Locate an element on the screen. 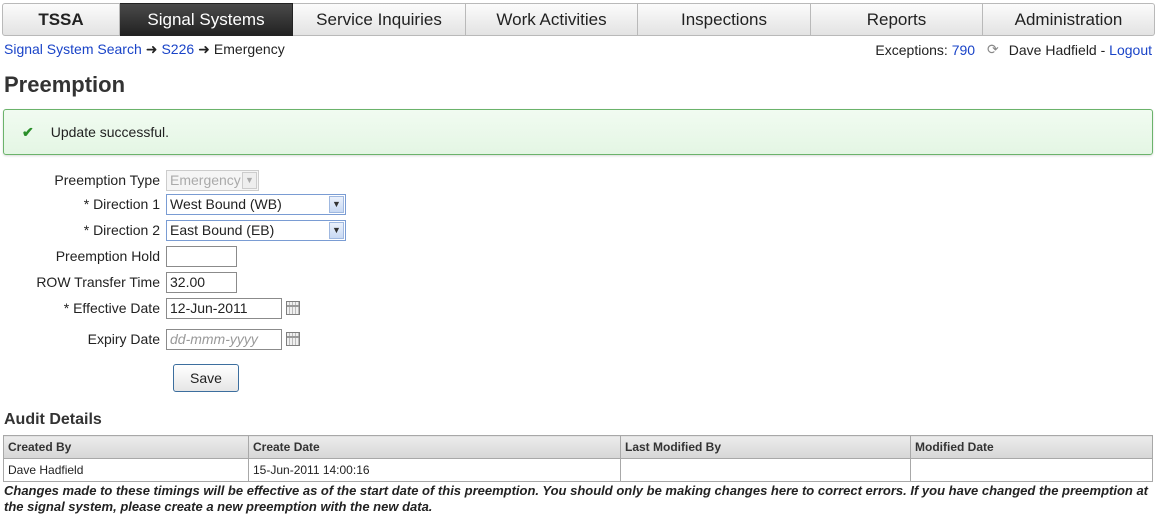 The height and width of the screenshot is (523, 1157). preemption-type-value: Emergency is located at coordinates (205, 180).